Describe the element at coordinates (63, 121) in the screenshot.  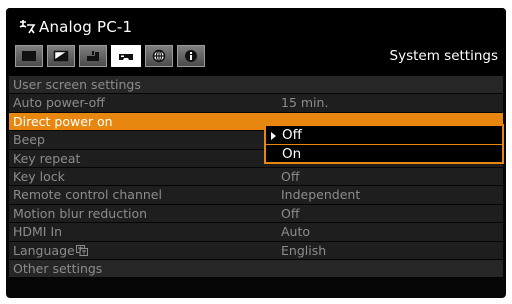
I see `menu-item-label: Direct power on` at that location.